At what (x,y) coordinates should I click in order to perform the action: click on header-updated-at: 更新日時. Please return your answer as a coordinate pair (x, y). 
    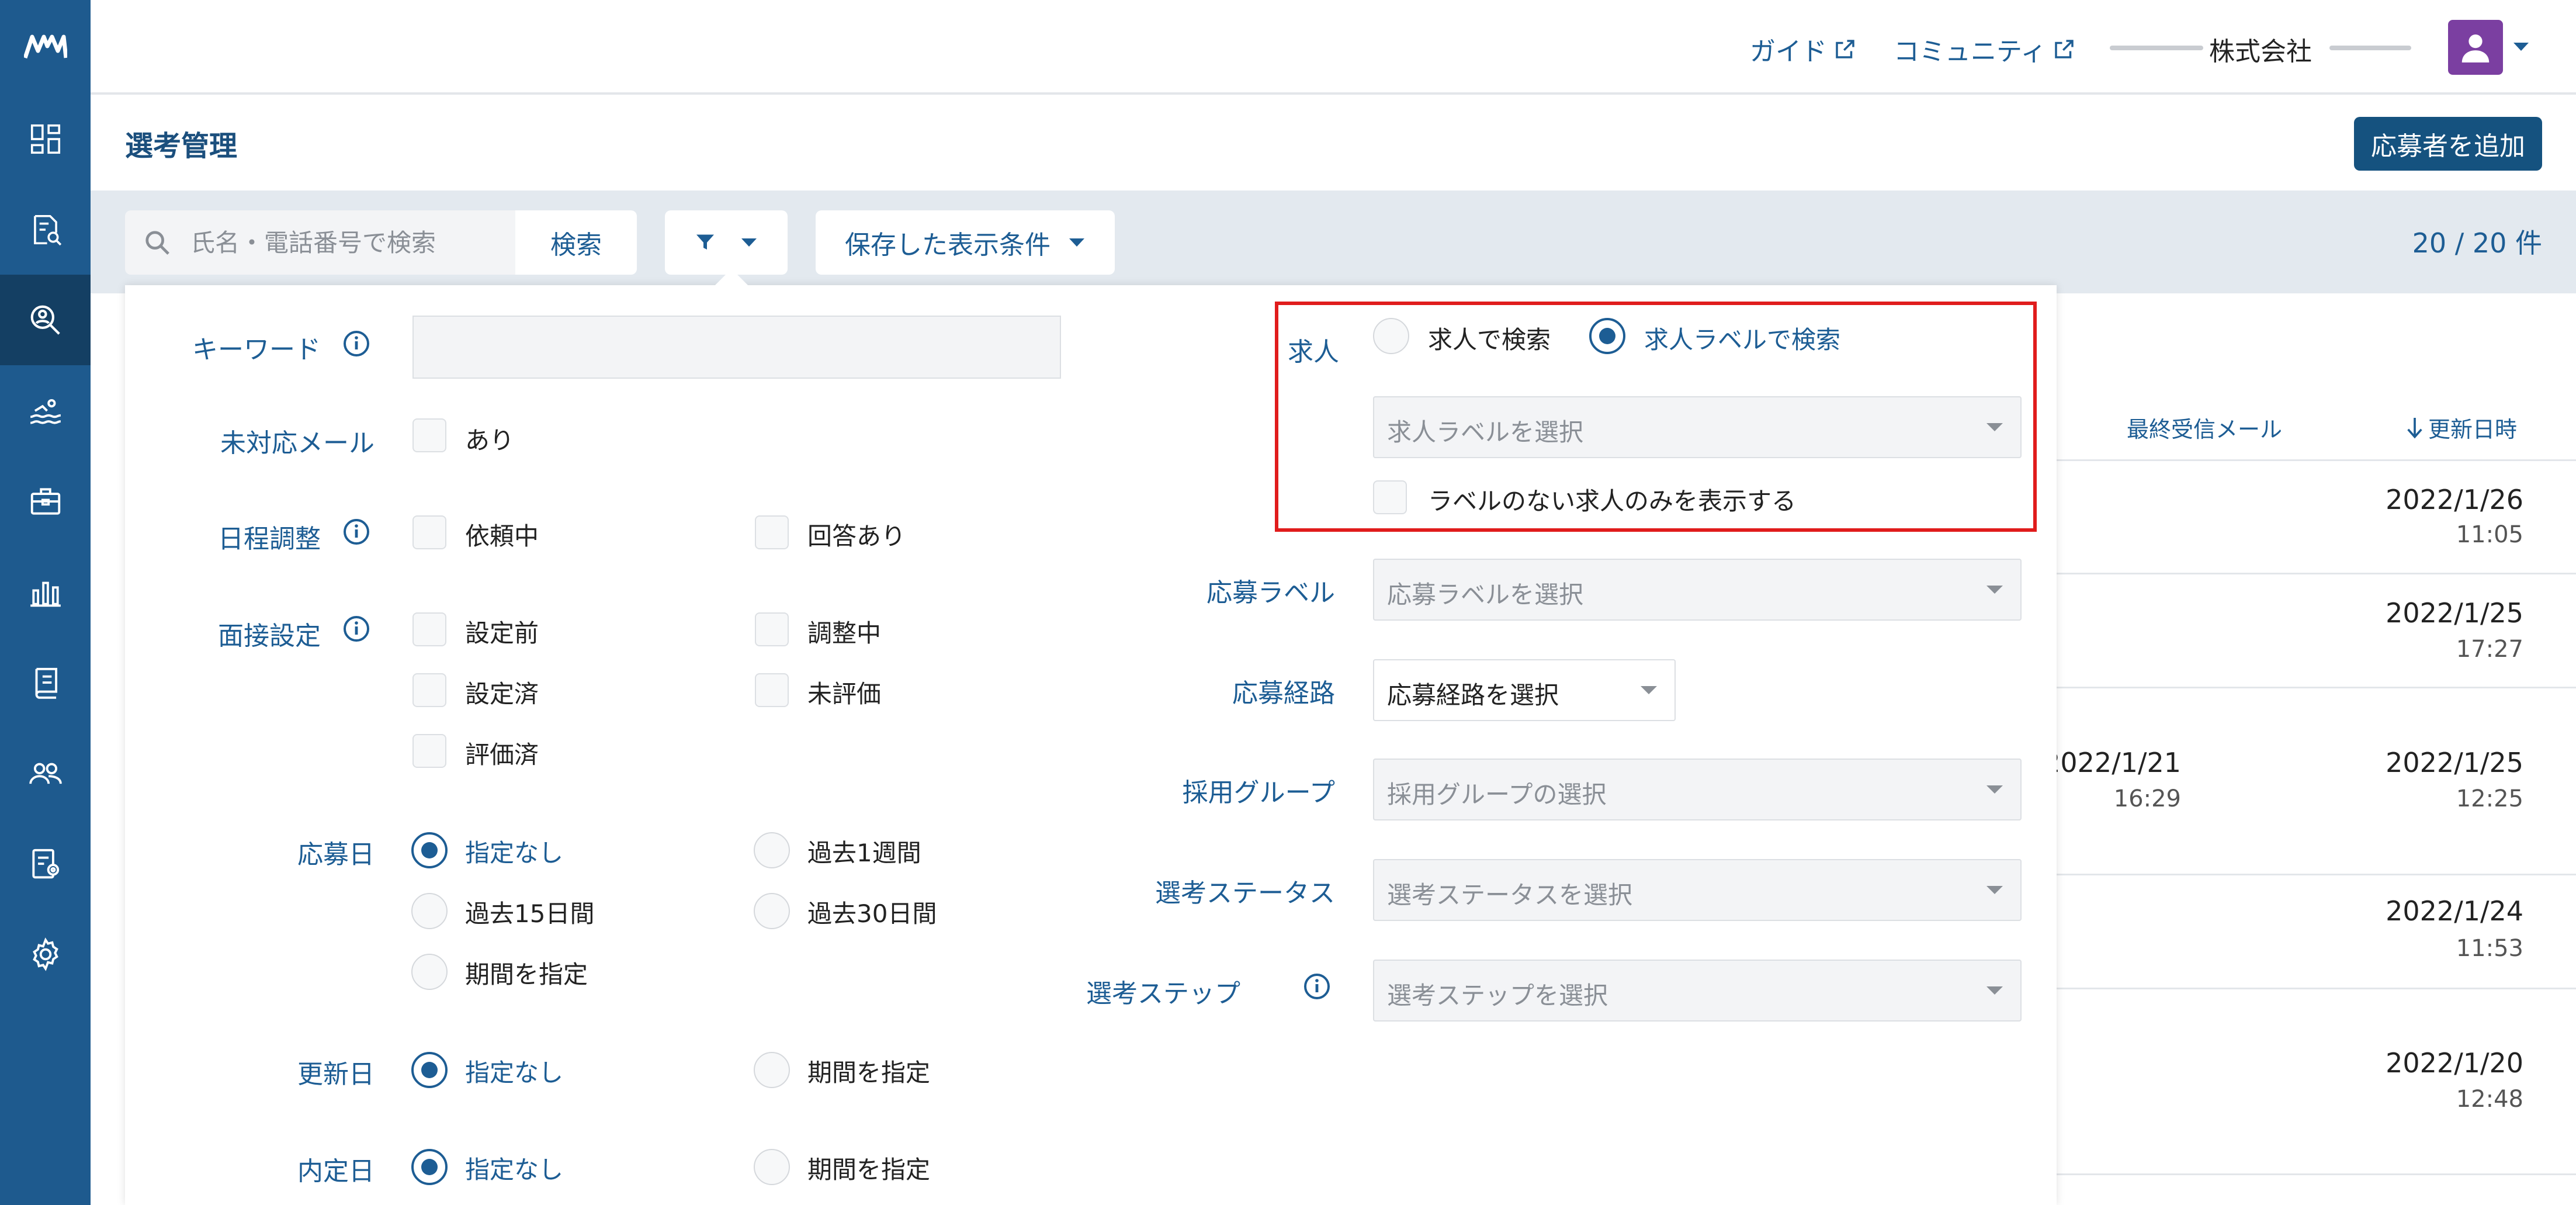
    Looking at the image, I should click on (2461, 427).